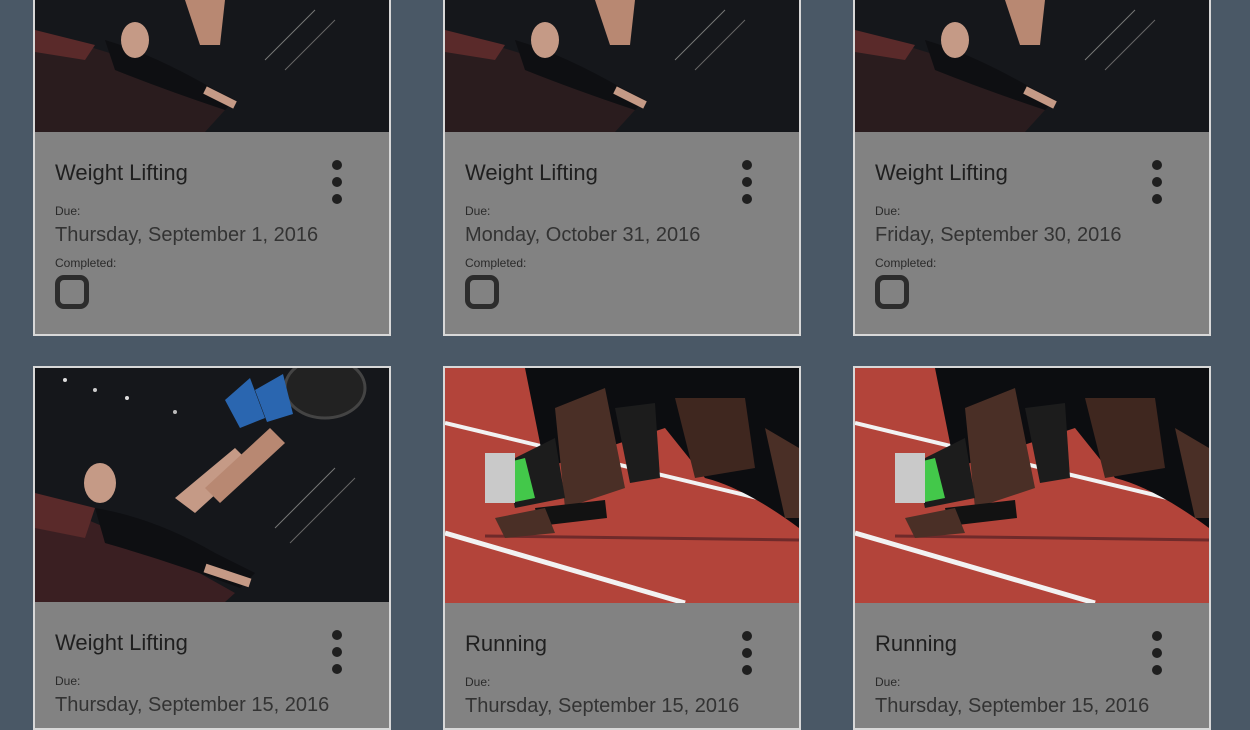  I want to click on due-date: Friday, September 30, 2016, so click(998, 235).